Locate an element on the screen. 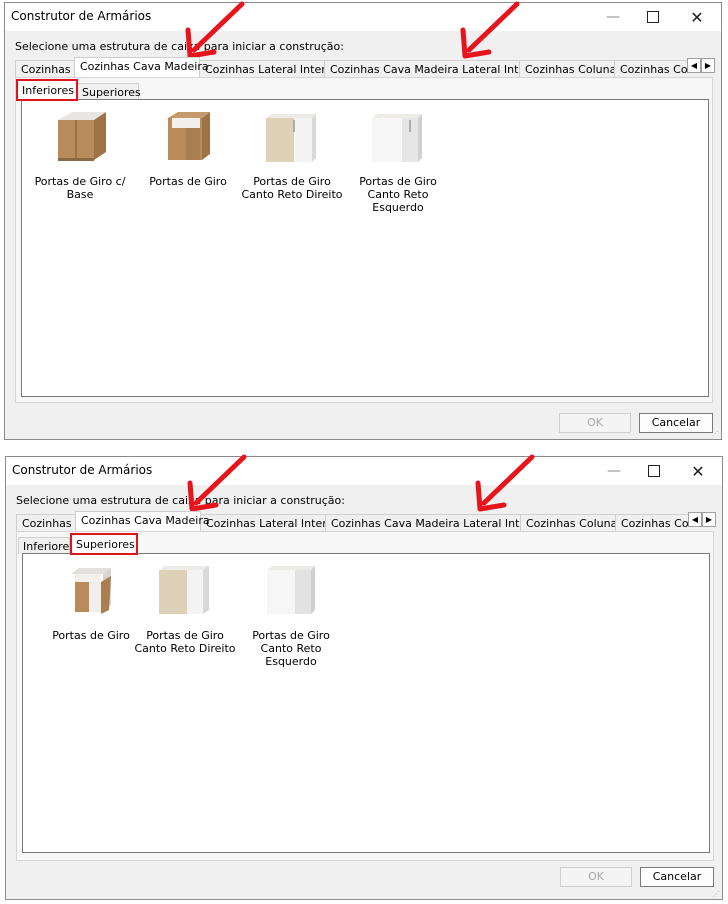 Image resolution: width=728 pixels, height=904 pixels. wall-corner-cabinet-right-icon is located at coordinates (184, 590).